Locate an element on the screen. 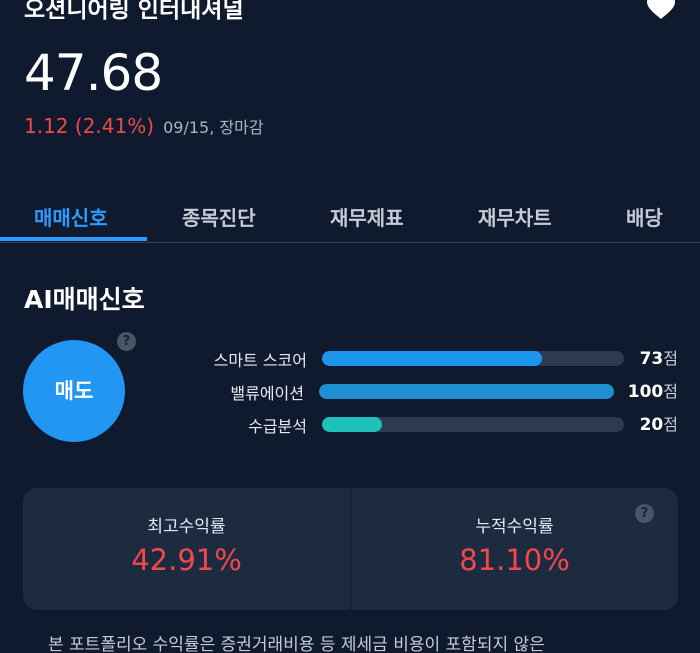  tab-financial-statements: 재무제표 is located at coordinates (367, 216).